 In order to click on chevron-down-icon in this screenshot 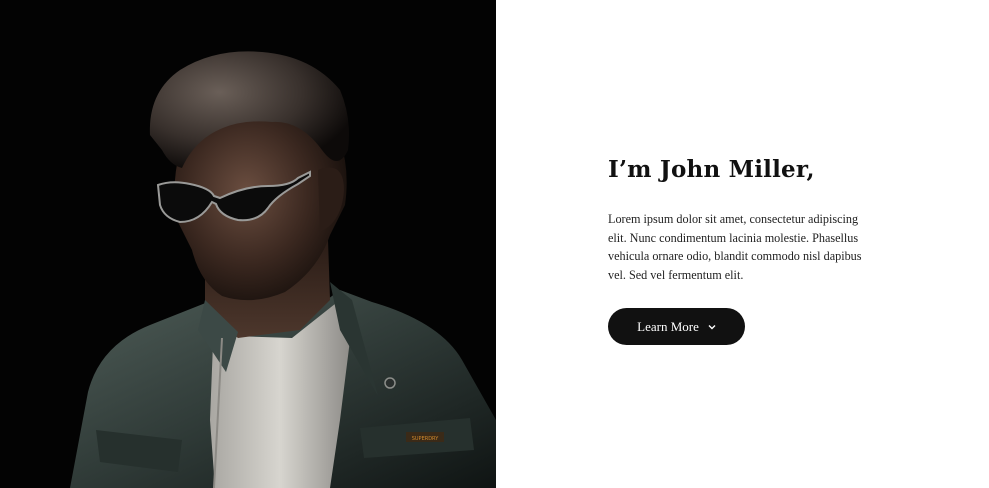, I will do `click(712, 326)`.